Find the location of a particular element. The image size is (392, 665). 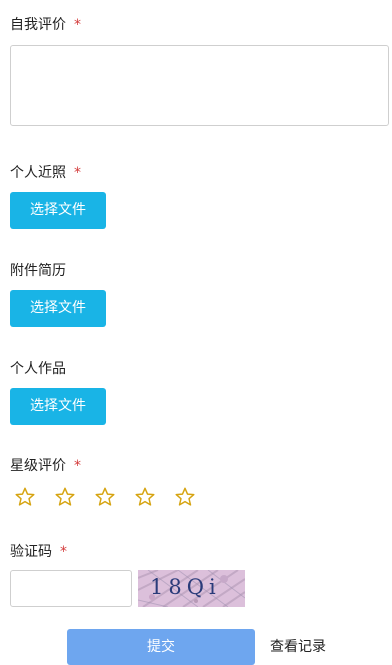

works-choose-file-button: 选择文件 is located at coordinates (58, 406).